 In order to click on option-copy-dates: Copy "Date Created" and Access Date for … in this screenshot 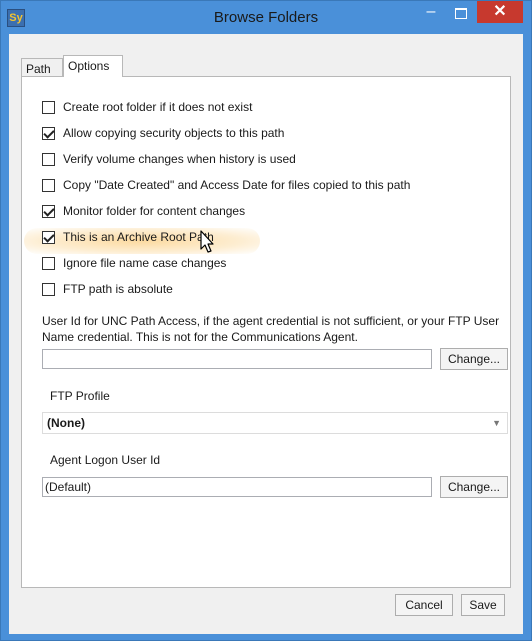, I will do `click(226, 185)`.